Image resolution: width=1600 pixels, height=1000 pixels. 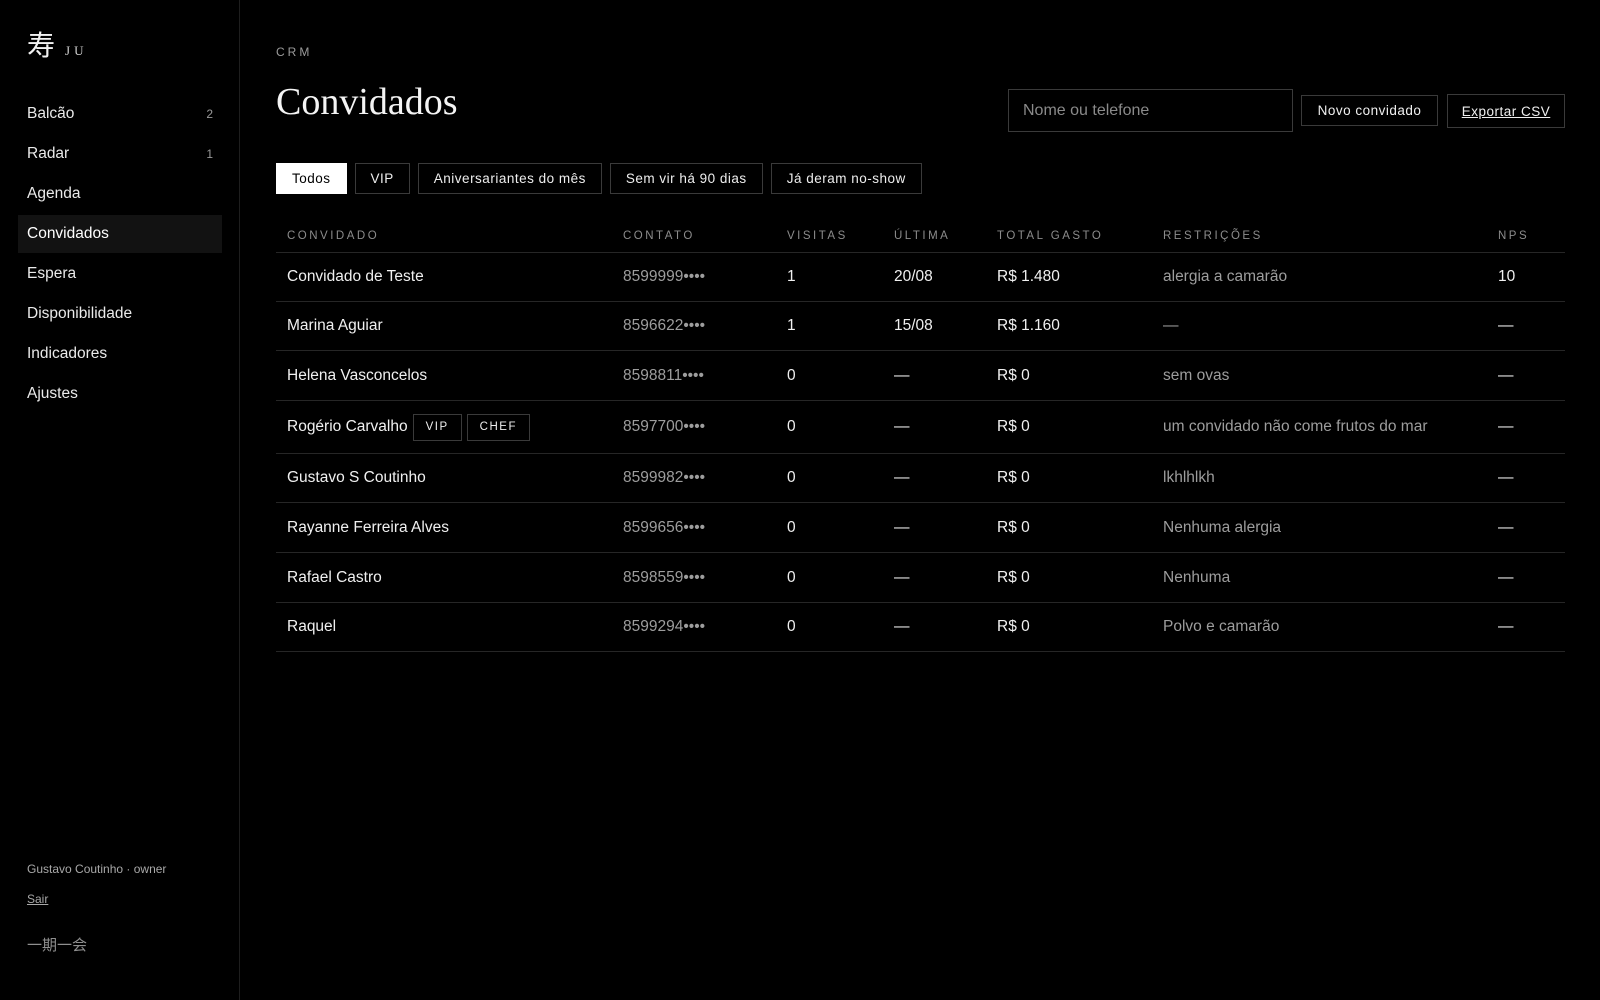 I want to click on sidebar-item-convidados: Convidados, so click(x=120, y=234).